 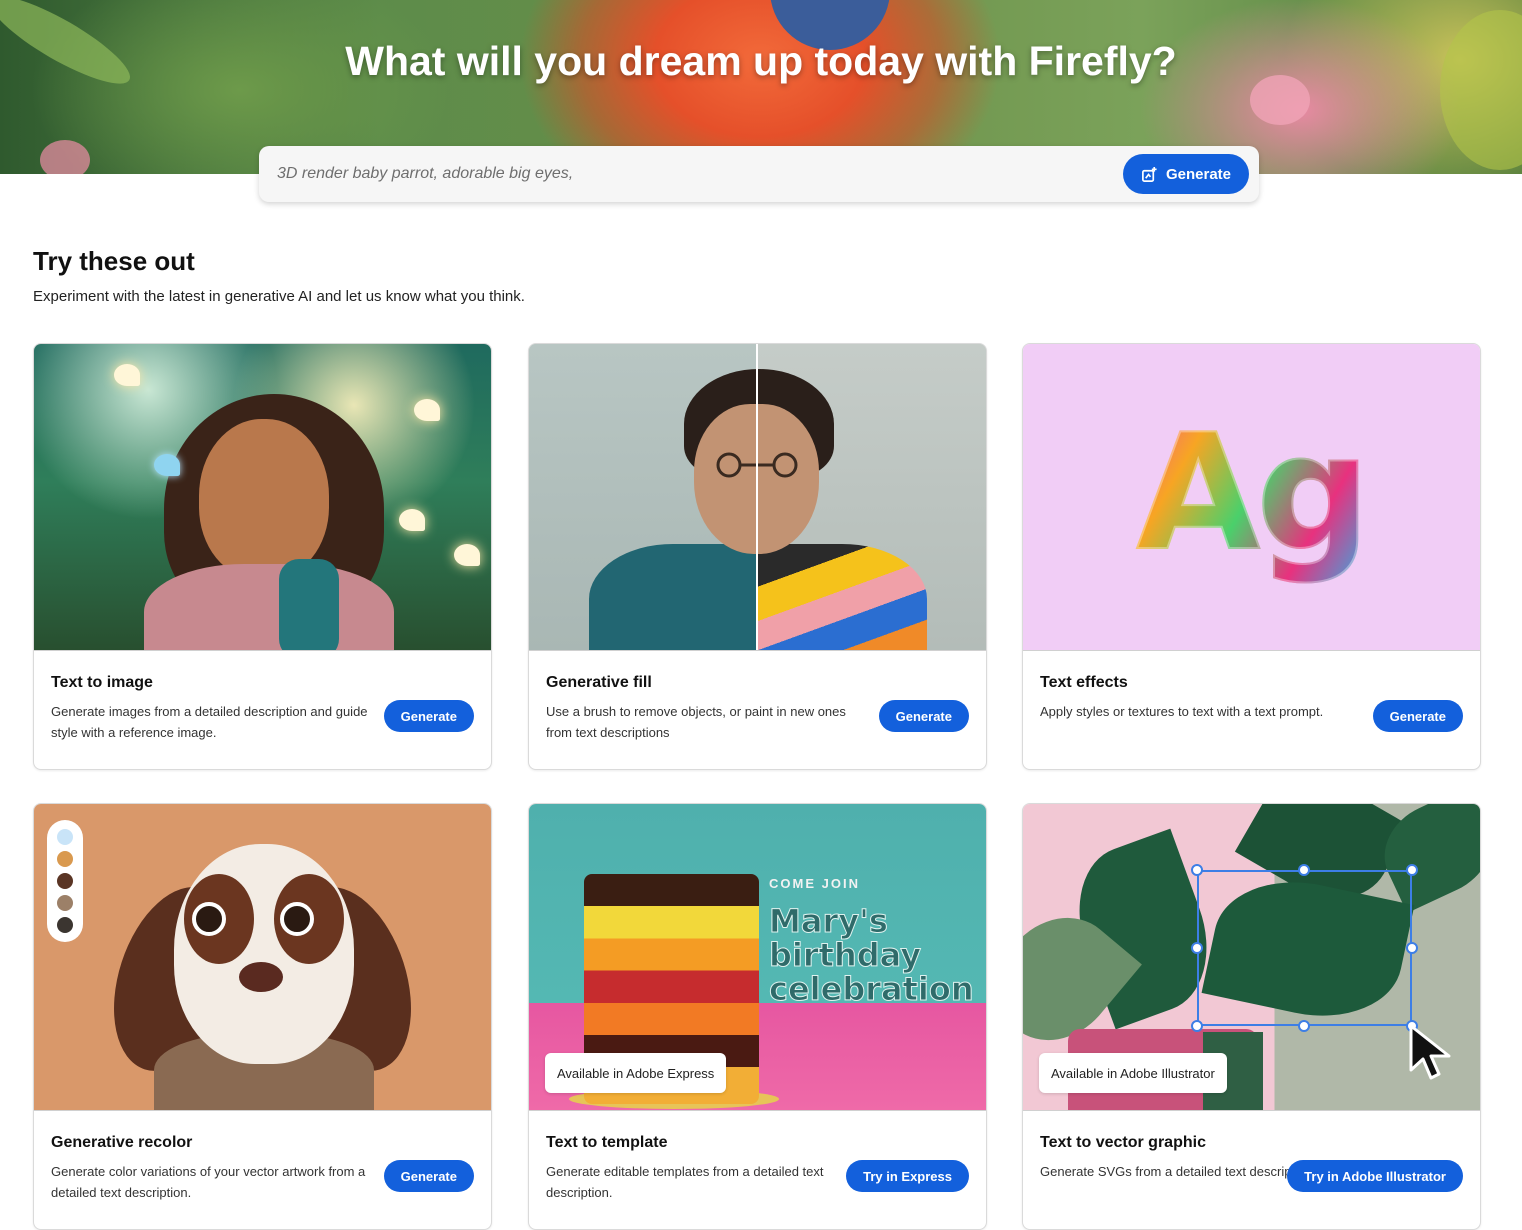 I want to click on template-small-text: Come join, so click(x=814, y=883).